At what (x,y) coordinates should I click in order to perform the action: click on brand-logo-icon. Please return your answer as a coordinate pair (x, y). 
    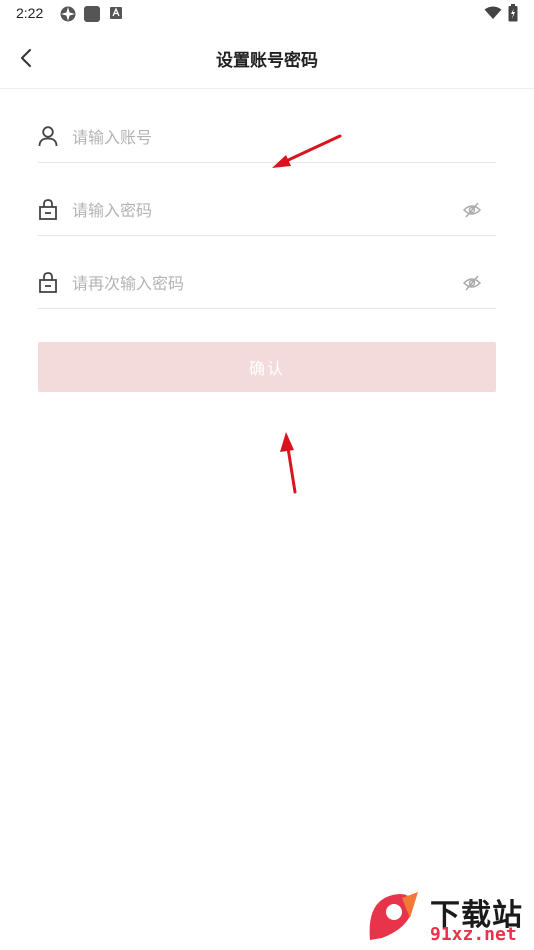
    Looking at the image, I should click on (393, 916).